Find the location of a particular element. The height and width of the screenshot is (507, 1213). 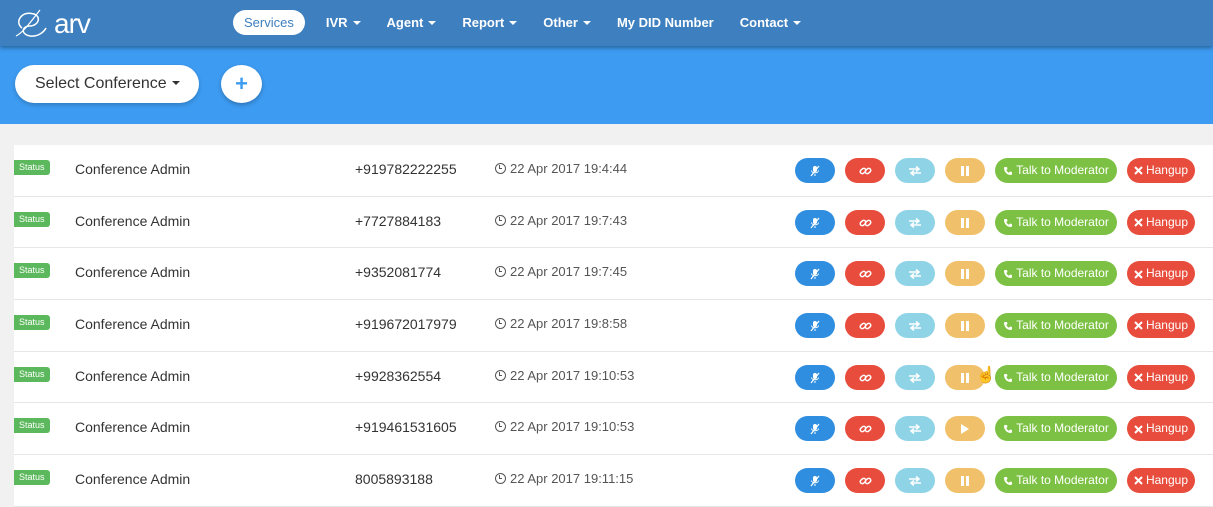

participant-phone: +919672017979 is located at coordinates (406, 324).